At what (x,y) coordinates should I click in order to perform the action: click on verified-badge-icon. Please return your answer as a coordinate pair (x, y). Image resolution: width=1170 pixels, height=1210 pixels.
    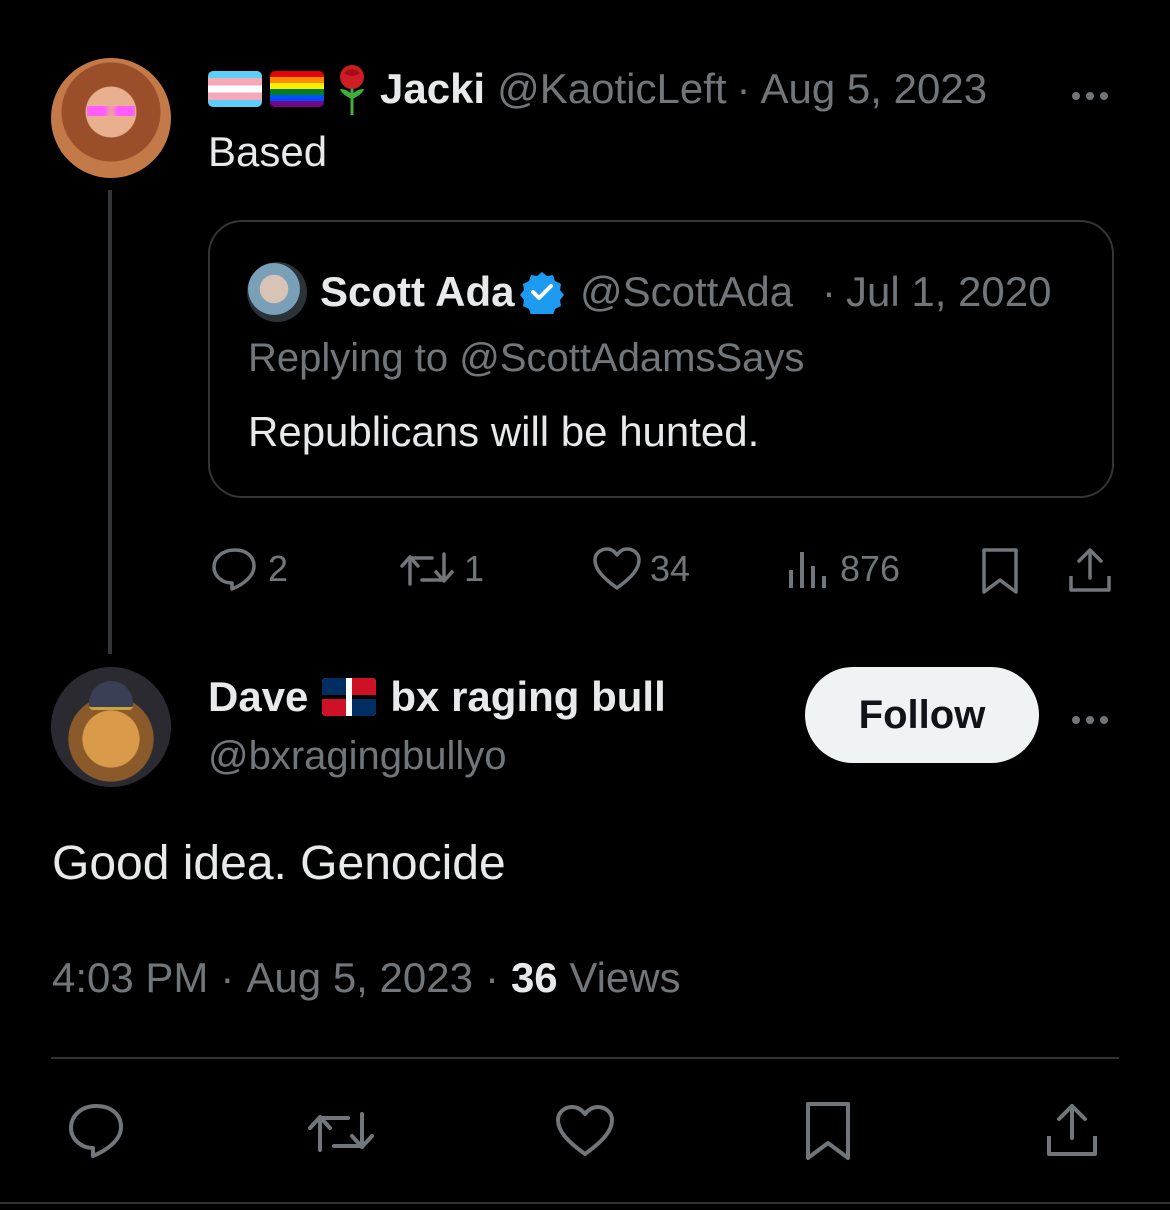
    Looking at the image, I should click on (542, 292).